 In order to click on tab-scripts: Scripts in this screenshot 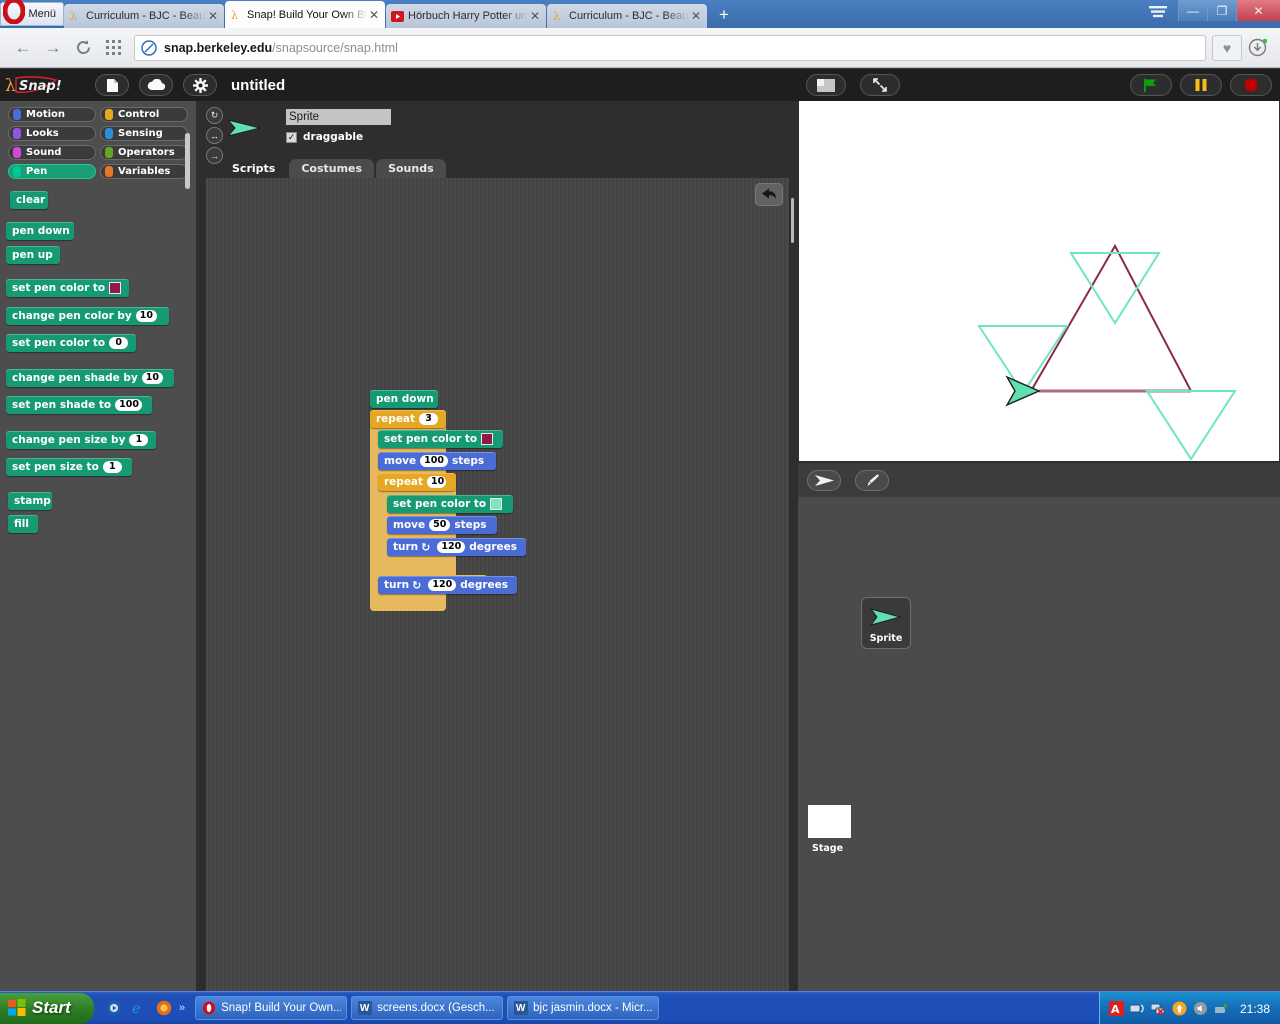, I will do `click(254, 168)`.